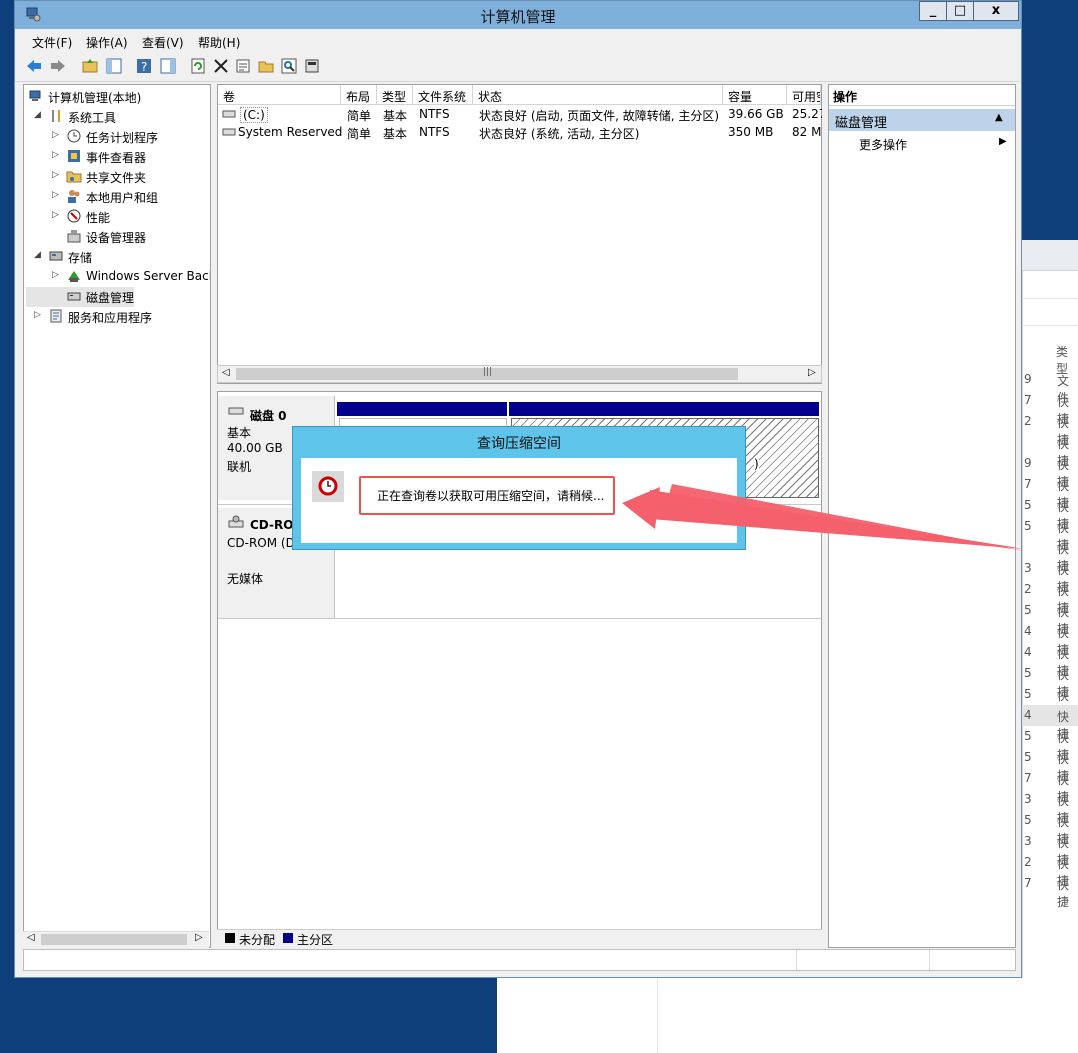 Image resolution: width=1078 pixels, height=1053 pixels. What do you see at coordinates (116, 238) in the screenshot?
I see `tree-item-label: 设备管理器` at bounding box center [116, 238].